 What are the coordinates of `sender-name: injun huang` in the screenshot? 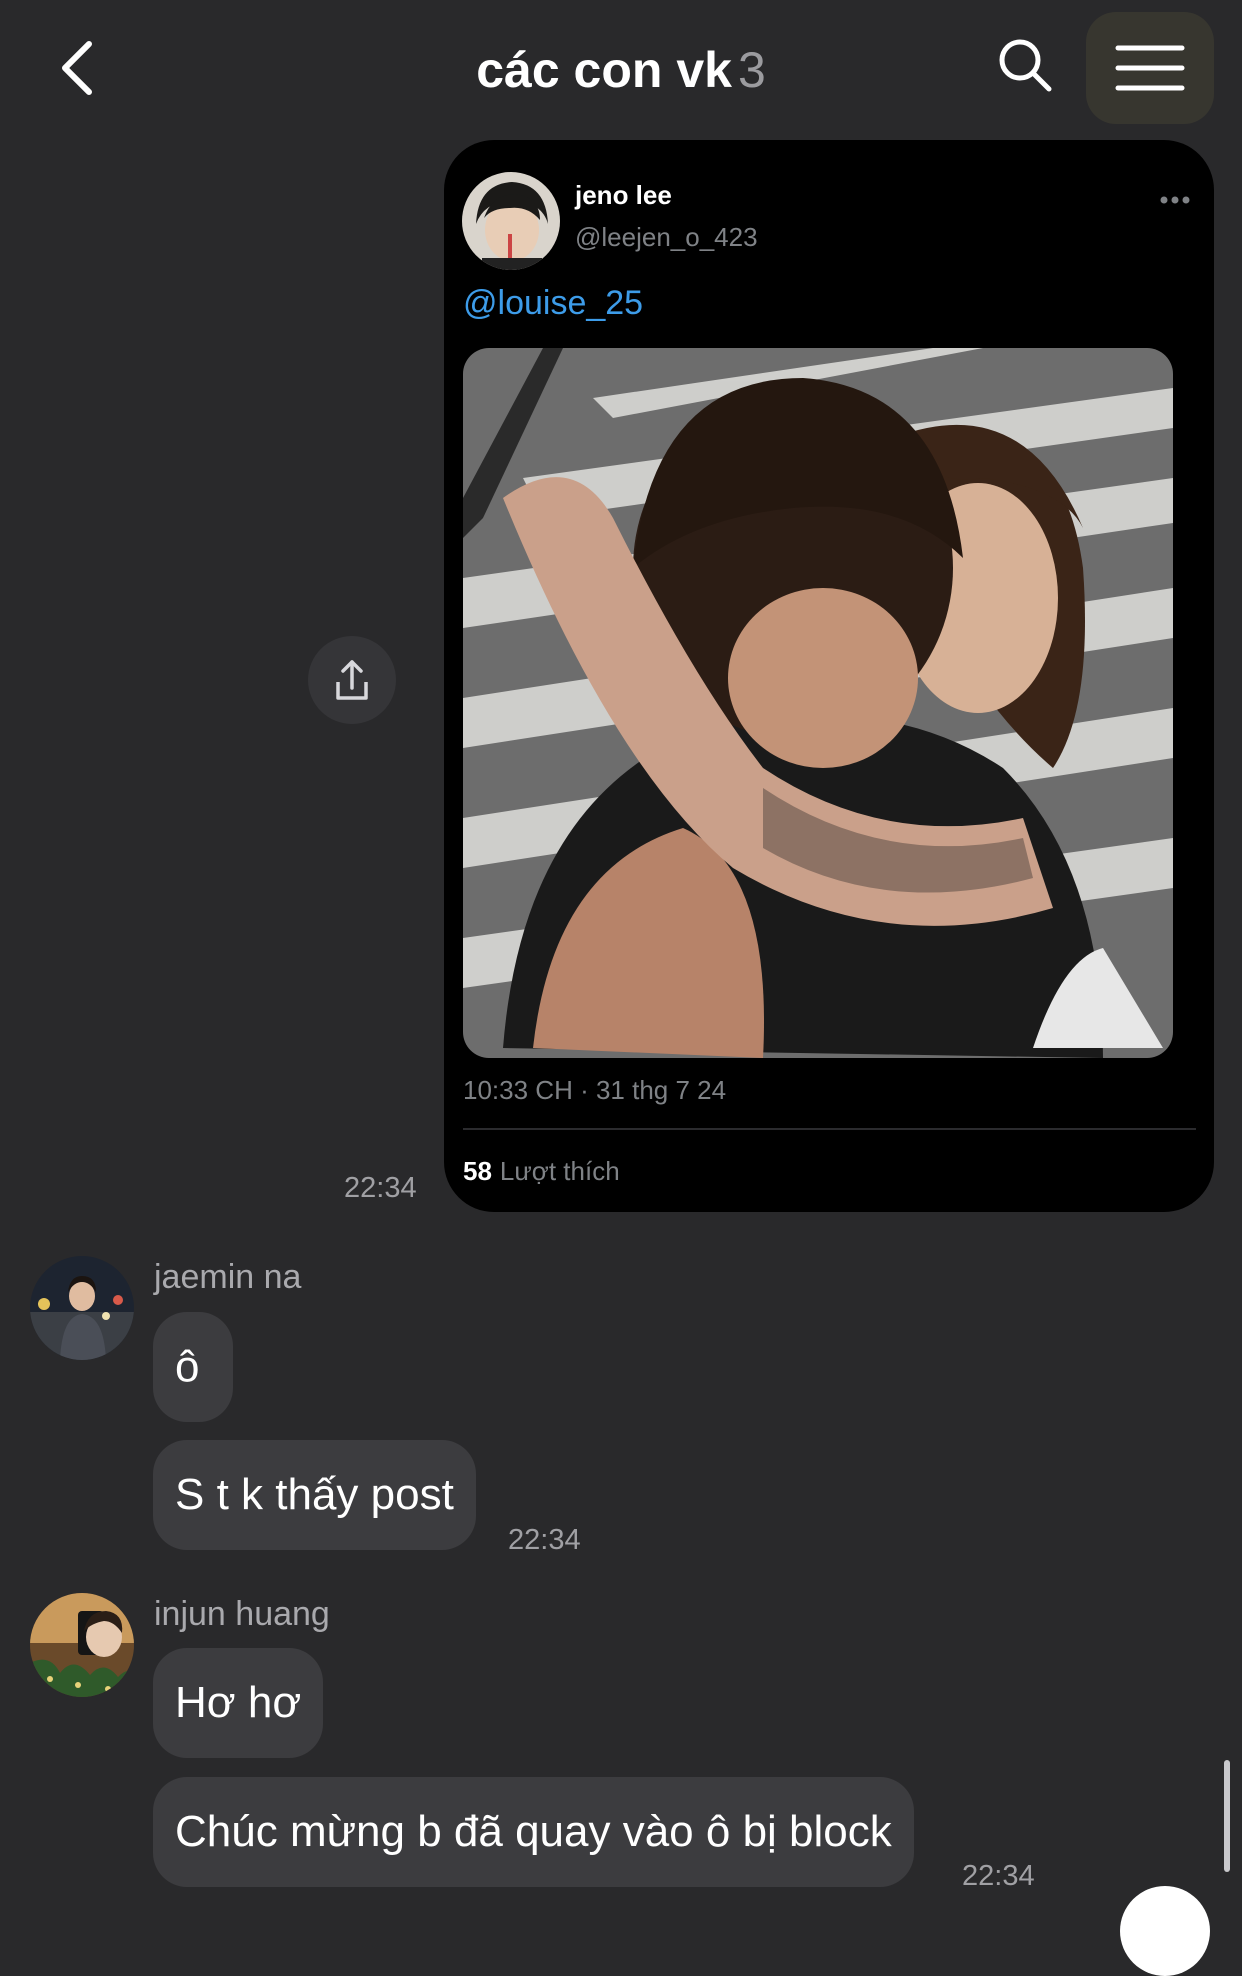 It's located at (242, 1614).